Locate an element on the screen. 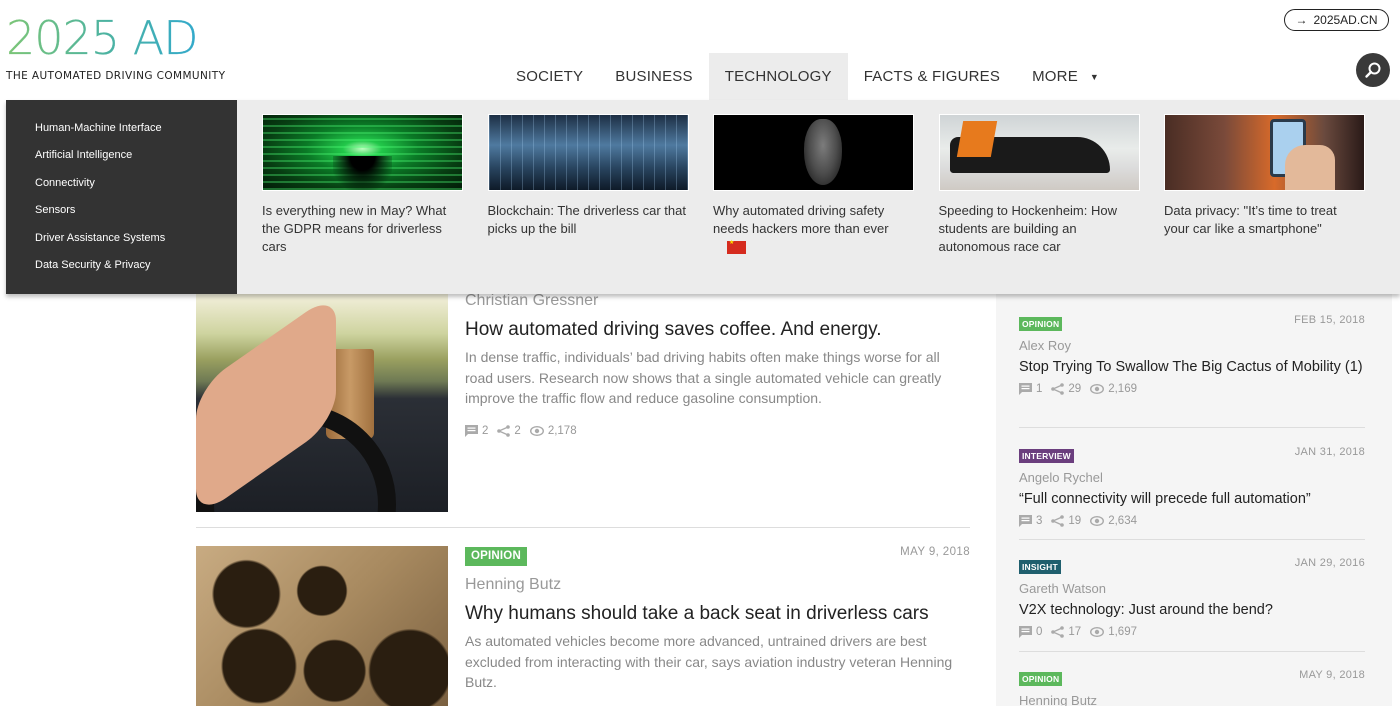 The image size is (1400, 706). article-stats: 2 2 2,178 is located at coordinates (717, 430).